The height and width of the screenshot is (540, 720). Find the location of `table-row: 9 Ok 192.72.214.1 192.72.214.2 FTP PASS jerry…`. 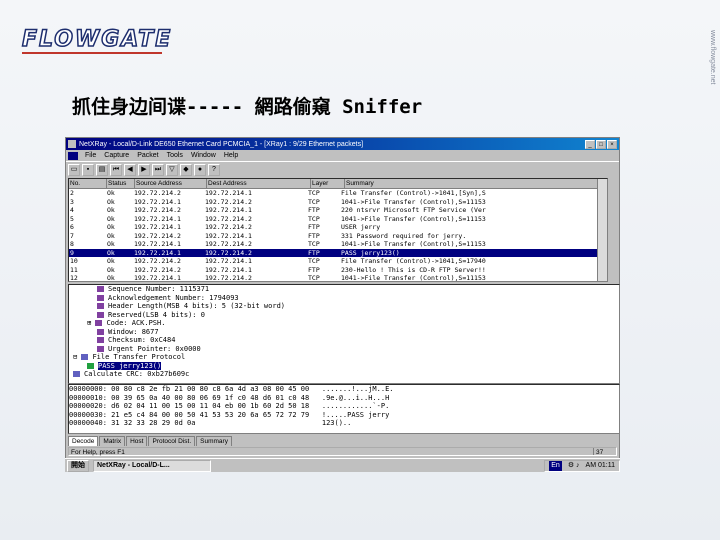

table-row: 9 Ok 192.72.214.1 192.72.214.2 FTP PASS jerry… is located at coordinates (338, 252).